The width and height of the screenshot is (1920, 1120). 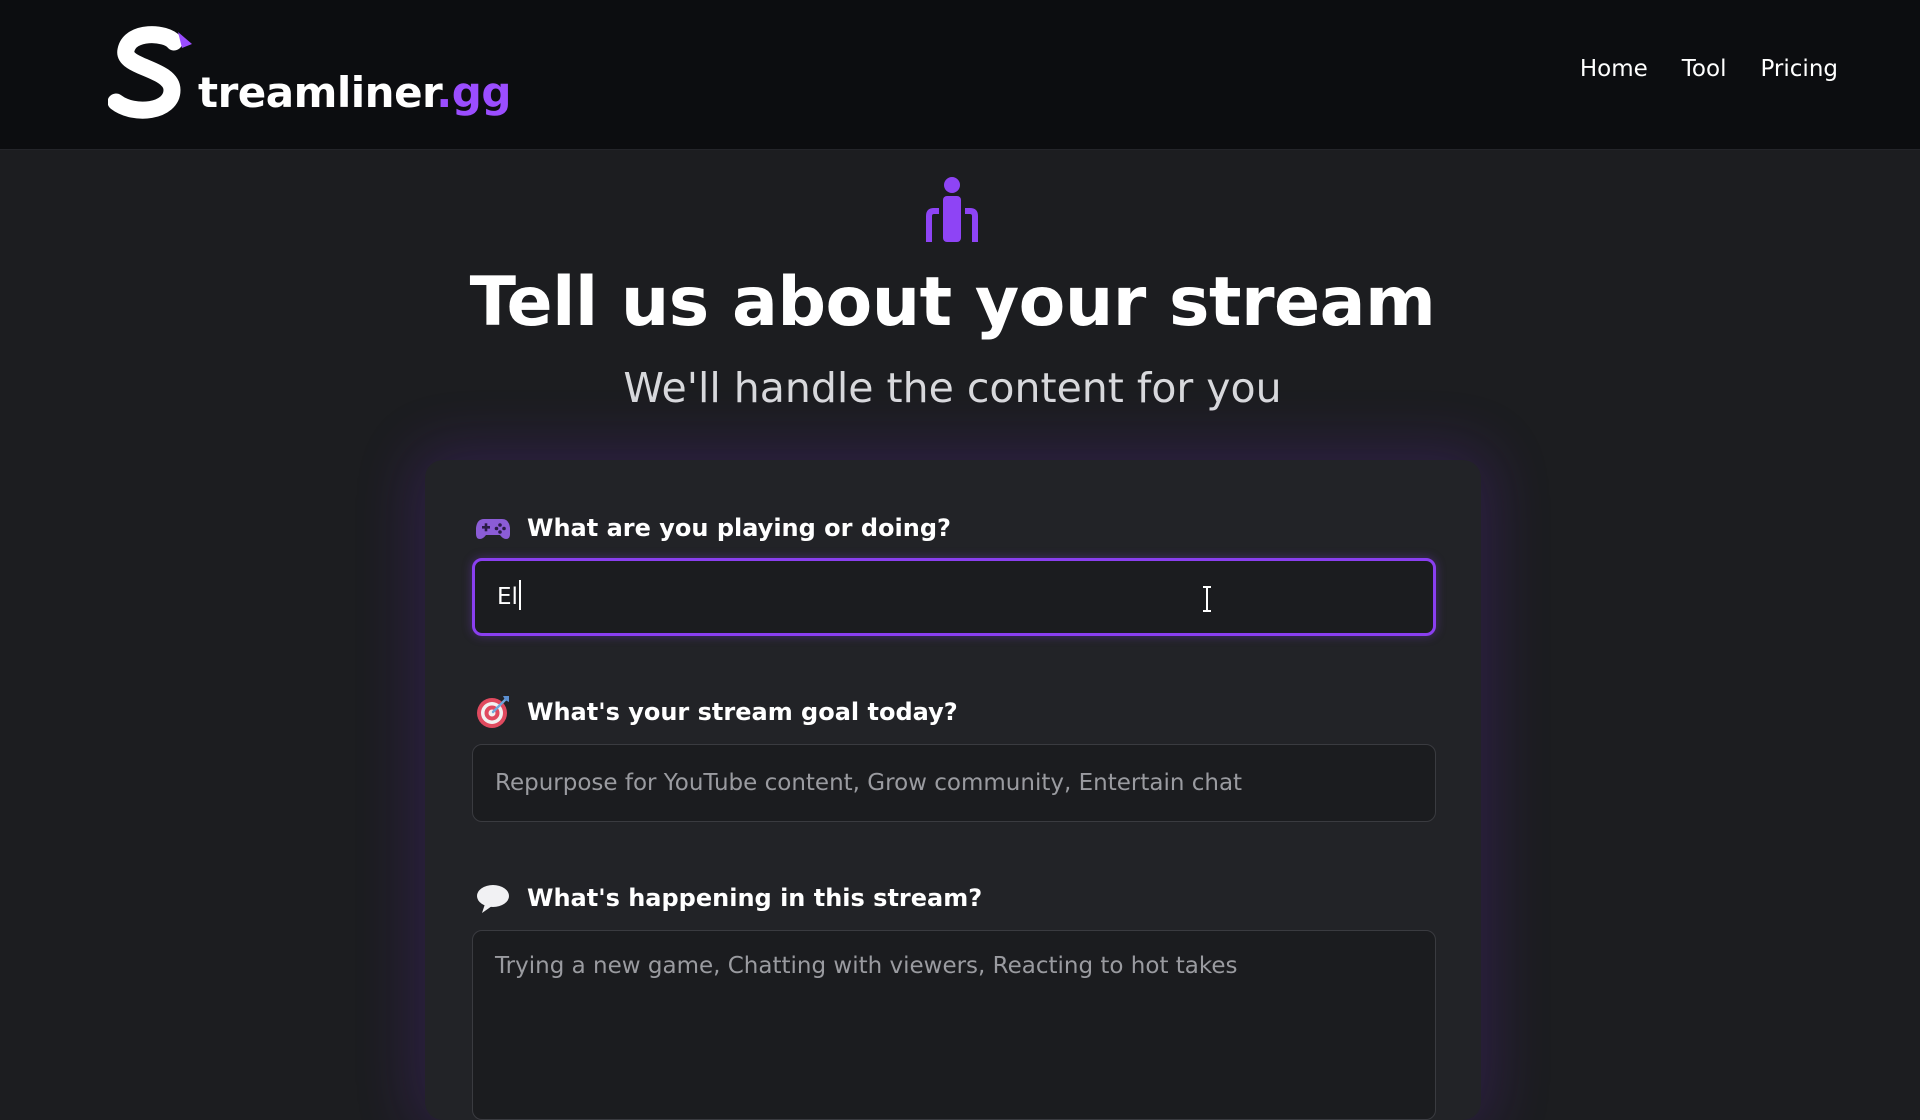 I want to click on top-navbar: treamliner.gg Home Tool Pricing, so click(x=960, y=75).